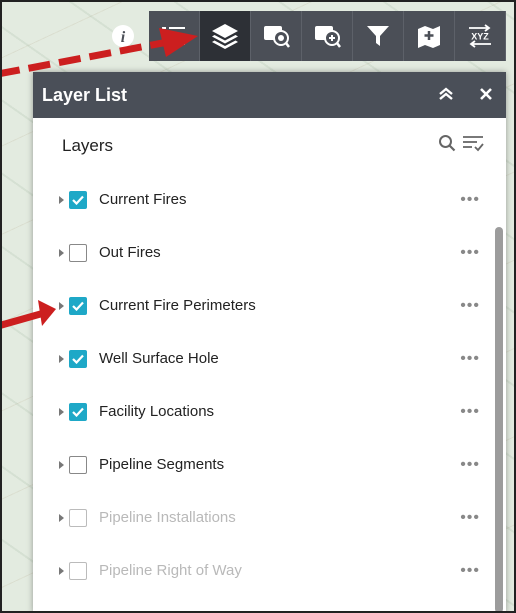 This screenshot has width=516, height=613. Describe the element at coordinates (269, 252) in the screenshot. I see `list-item: Out Fires •••` at that location.